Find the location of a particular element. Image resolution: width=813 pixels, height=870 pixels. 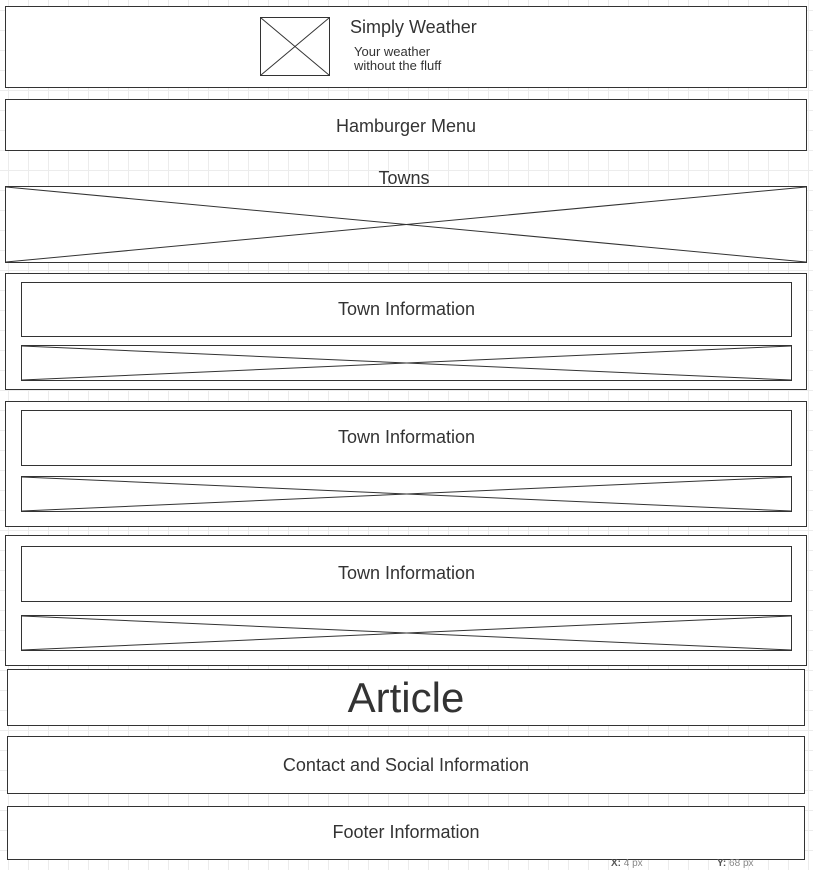

site-tagline: Your weather without the fluff is located at coordinates (397, 59).